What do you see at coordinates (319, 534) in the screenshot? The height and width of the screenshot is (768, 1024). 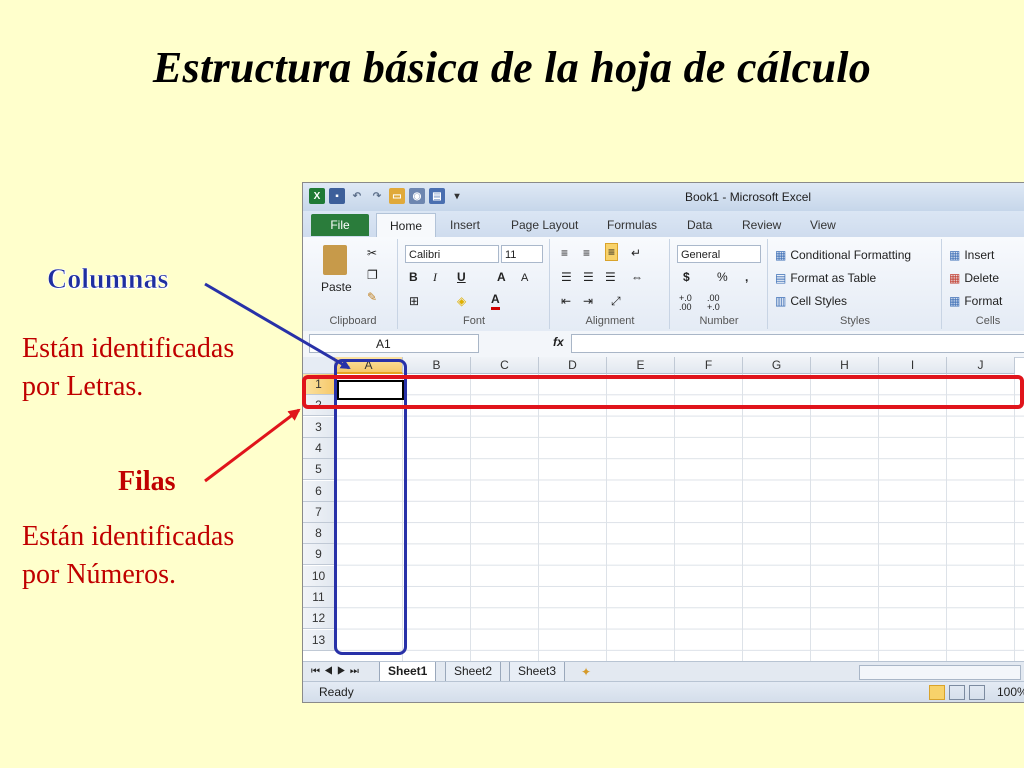 I see `row-header-8: 8` at bounding box center [319, 534].